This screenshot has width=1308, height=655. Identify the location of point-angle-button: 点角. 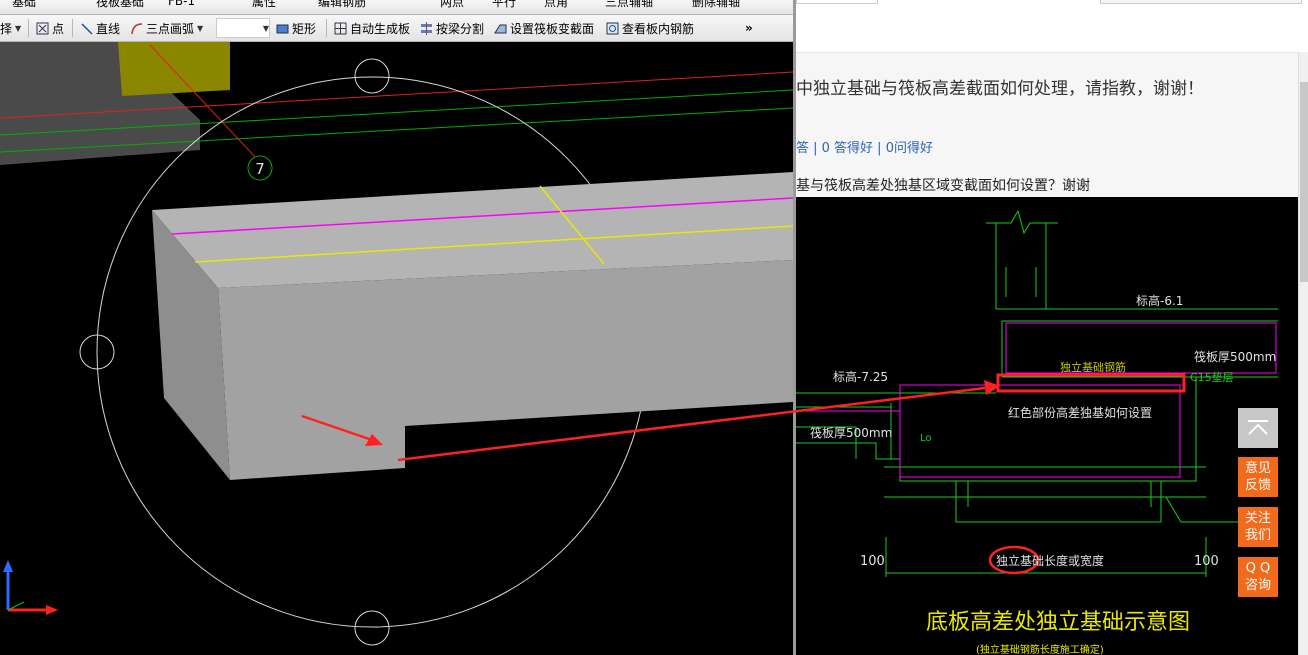
(556, 4).